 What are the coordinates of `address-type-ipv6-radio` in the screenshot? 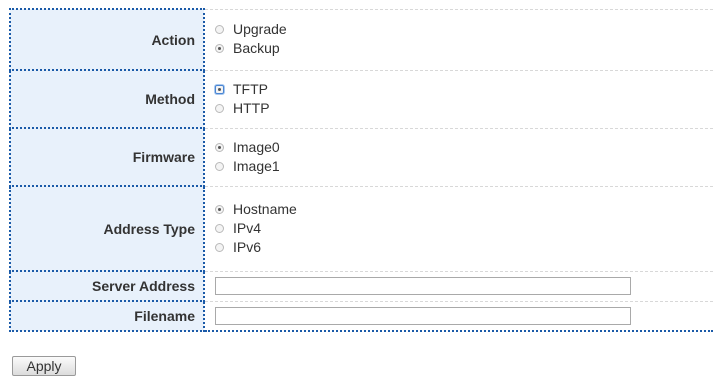 It's located at (219, 247).